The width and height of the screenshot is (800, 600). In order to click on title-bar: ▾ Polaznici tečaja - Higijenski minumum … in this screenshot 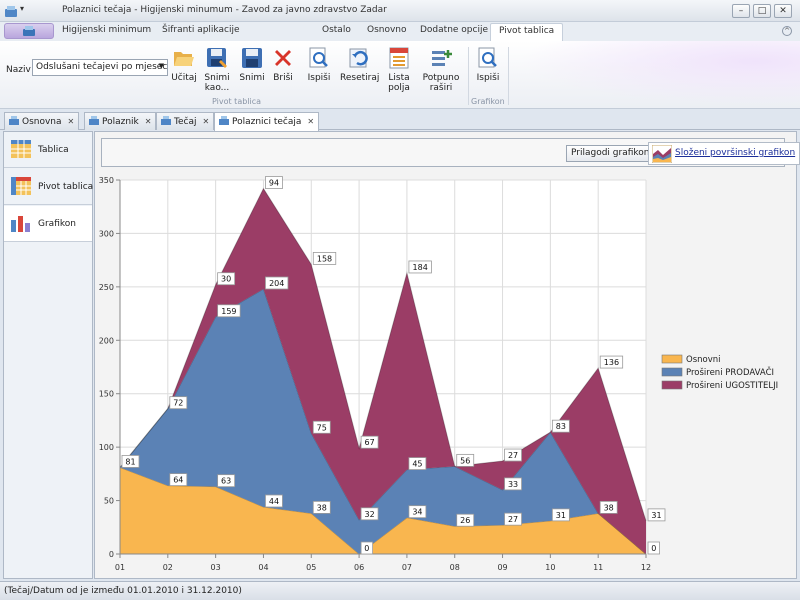, I will do `click(400, 11)`.